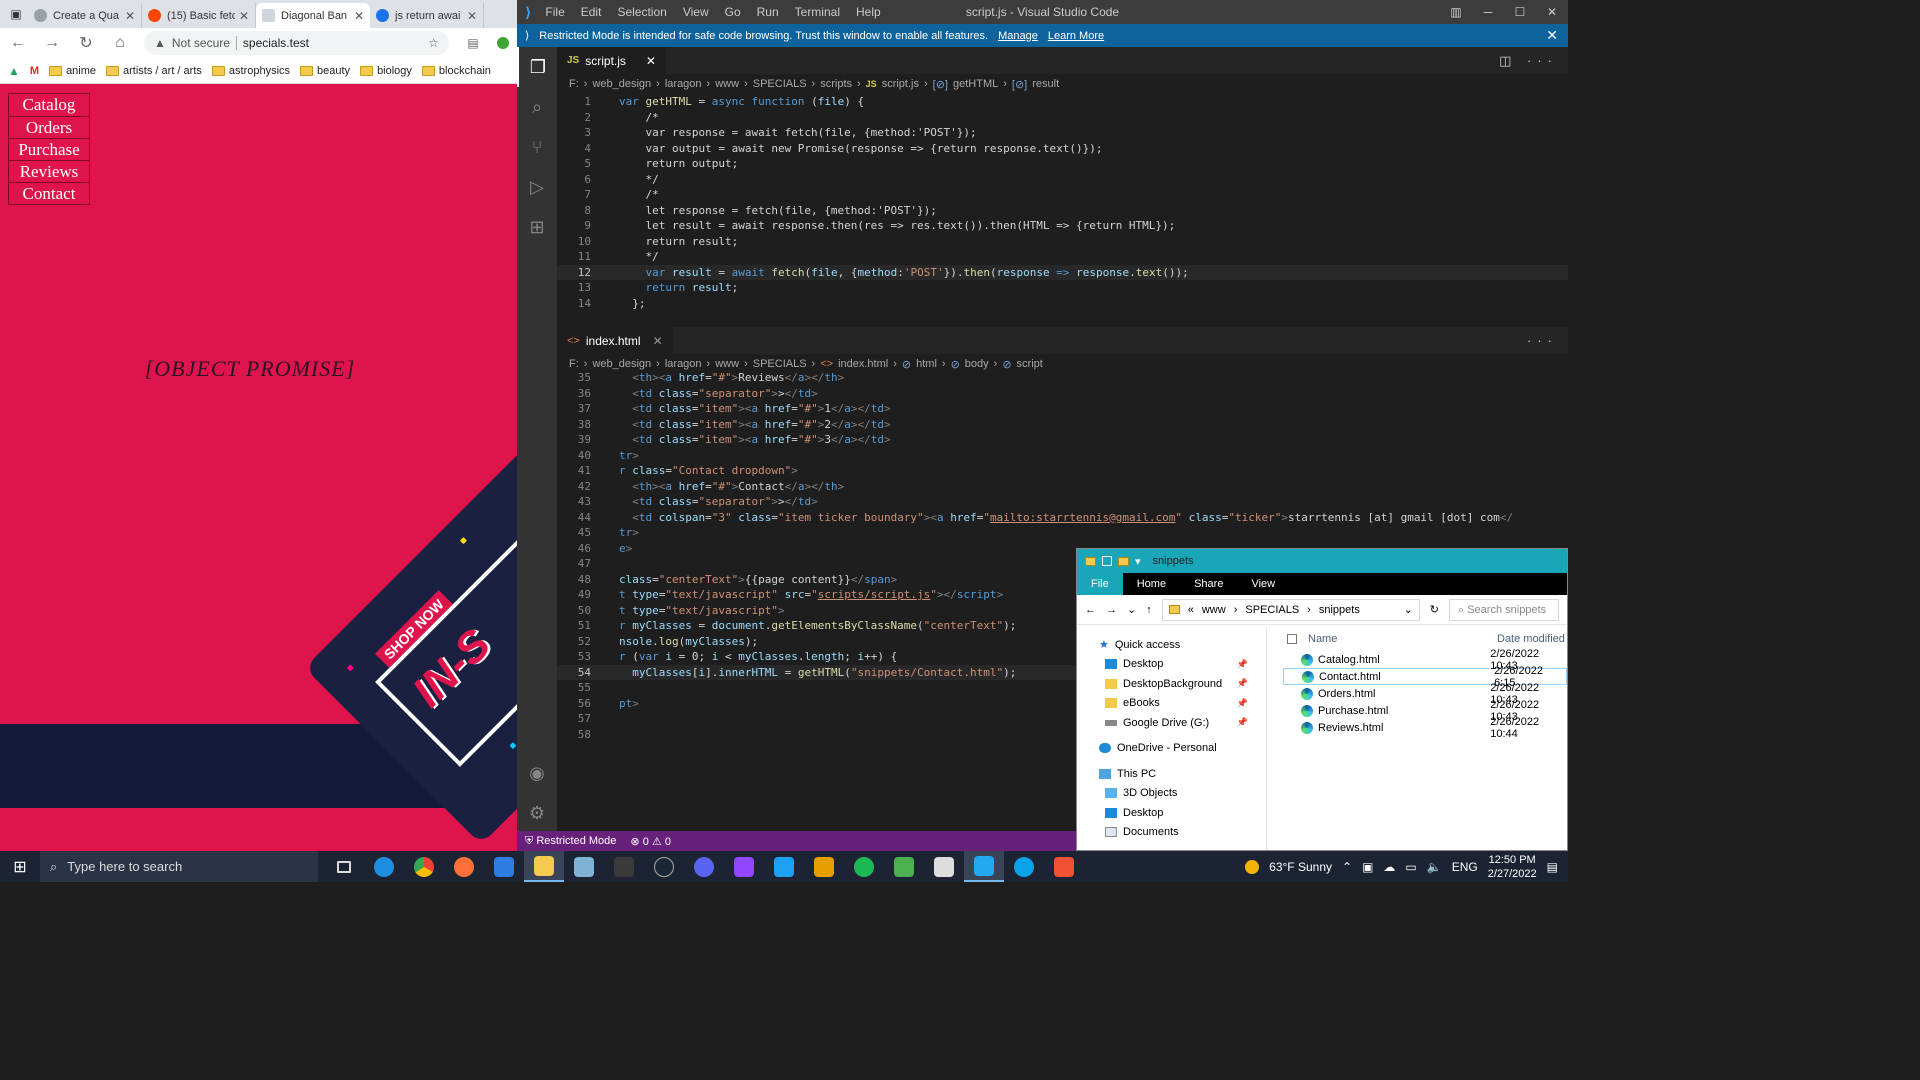  What do you see at coordinates (1171, 794) in the screenshot?
I see `nav-item-3d-objects: 3D Objects` at bounding box center [1171, 794].